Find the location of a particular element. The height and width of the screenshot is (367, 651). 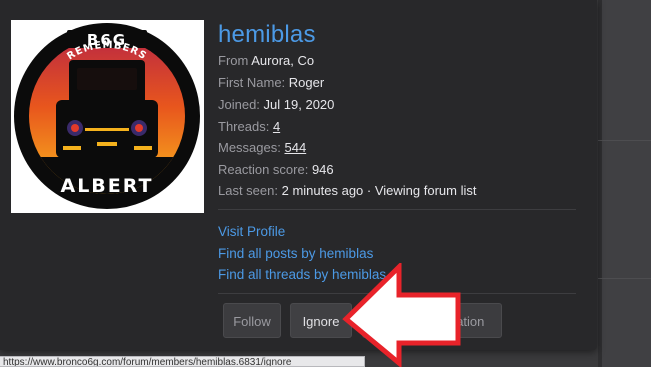

avatar-name-text: ALBERT is located at coordinates (106, 186).